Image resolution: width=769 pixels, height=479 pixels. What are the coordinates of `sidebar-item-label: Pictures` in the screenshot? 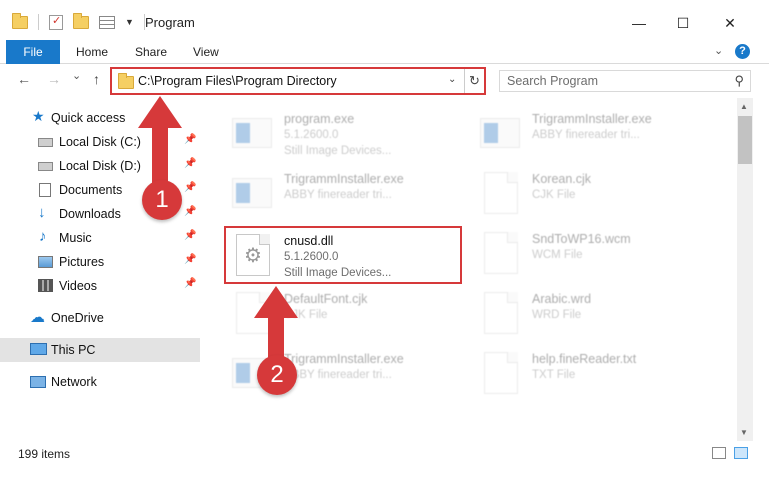 It's located at (82, 262).